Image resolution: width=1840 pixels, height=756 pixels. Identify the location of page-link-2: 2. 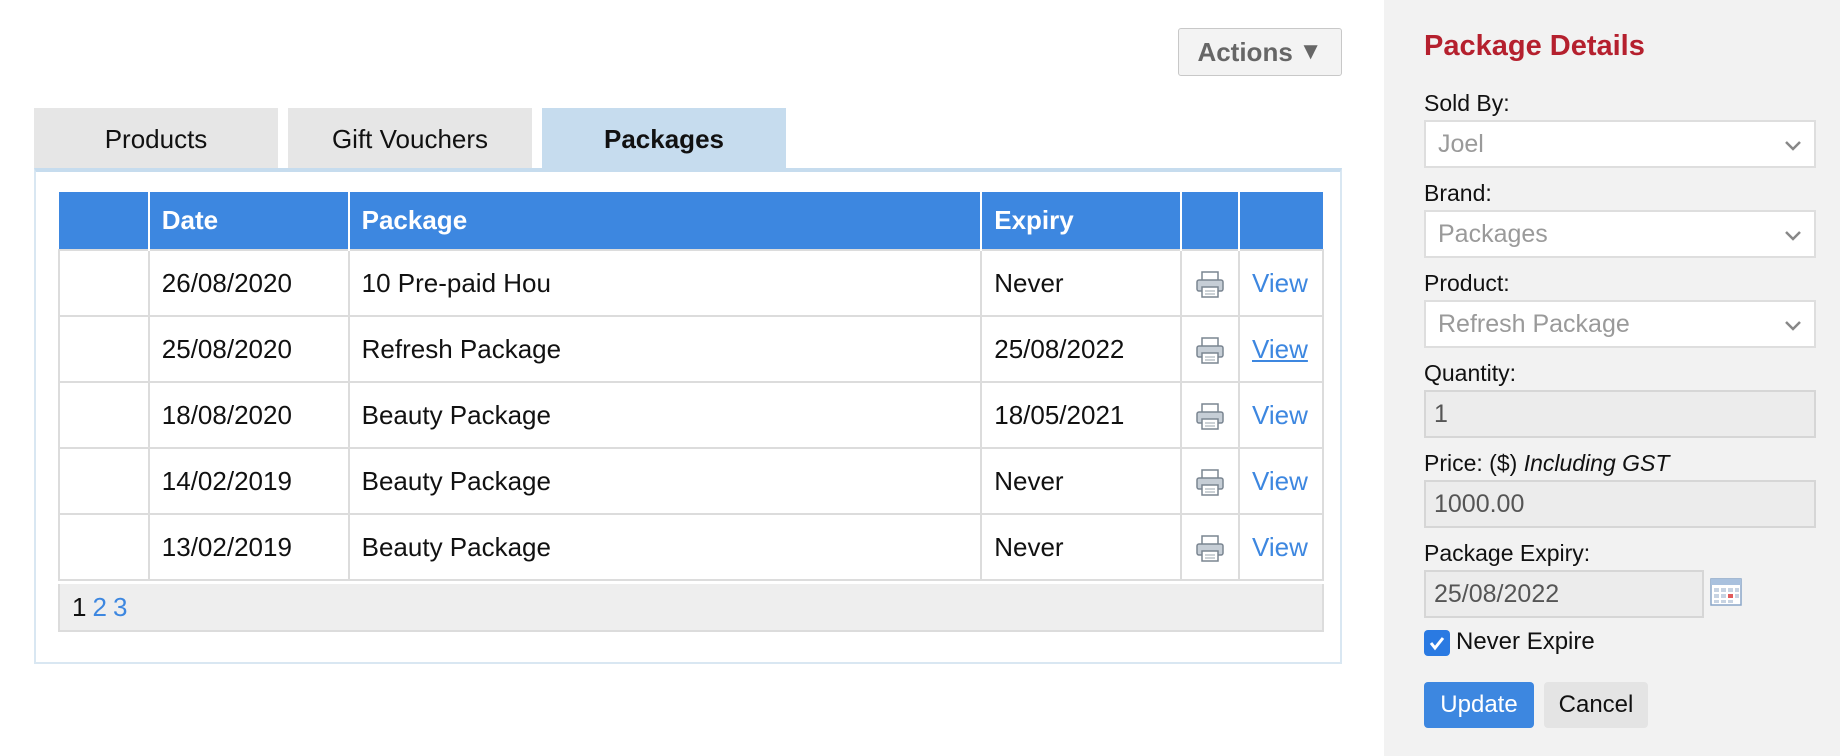
(99, 607).